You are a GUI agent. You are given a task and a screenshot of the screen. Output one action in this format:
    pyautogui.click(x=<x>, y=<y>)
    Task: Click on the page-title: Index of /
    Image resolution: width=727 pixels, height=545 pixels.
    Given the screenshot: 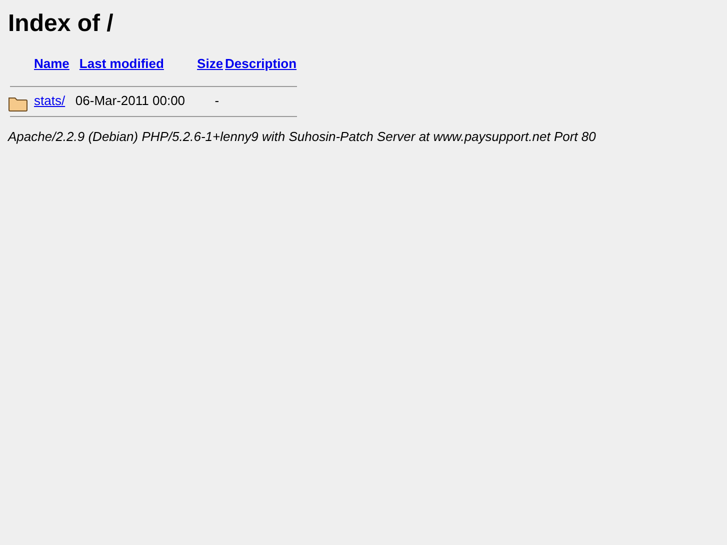 What is the action you would take?
    pyautogui.click(x=61, y=24)
    